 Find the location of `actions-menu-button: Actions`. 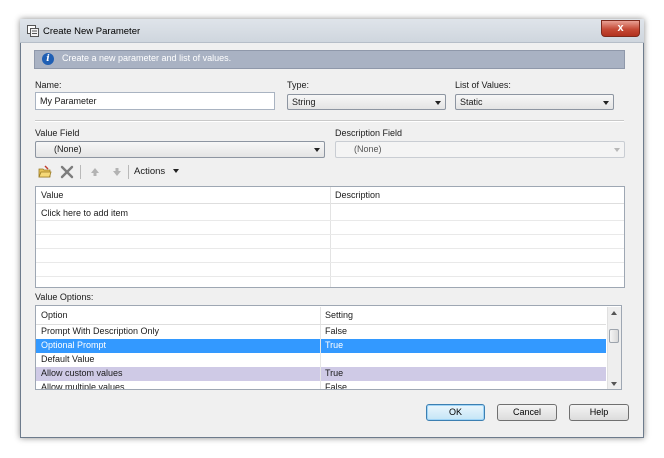

actions-menu-button: Actions is located at coordinates (156, 172).